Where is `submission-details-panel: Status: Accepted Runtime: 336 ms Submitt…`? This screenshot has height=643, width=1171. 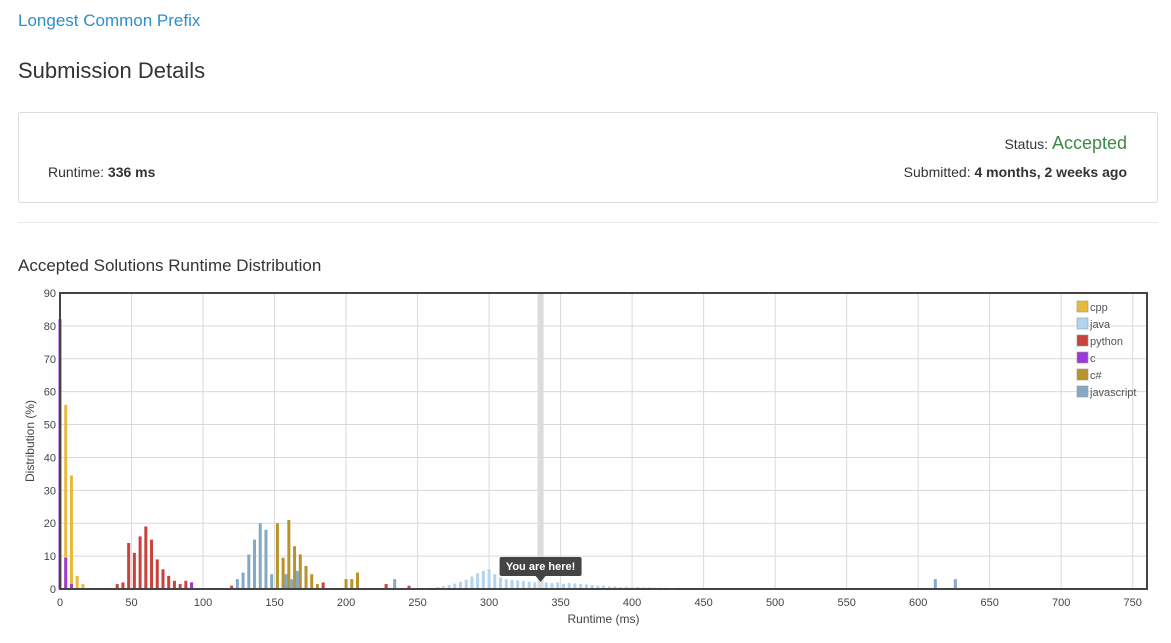 submission-details-panel: Status: Accepted Runtime: 336 ms Submitt… is located at coordinates (588, 157).